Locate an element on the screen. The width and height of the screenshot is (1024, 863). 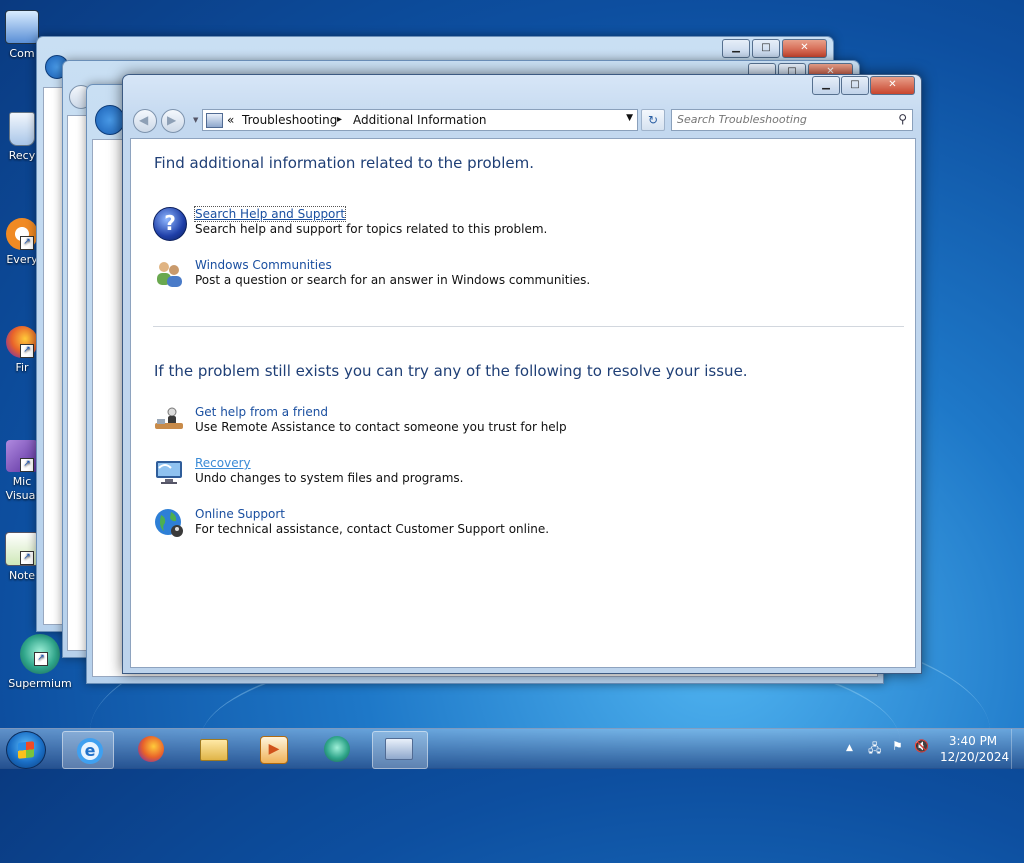
firefox-icon is located at coordinates (151, 749).